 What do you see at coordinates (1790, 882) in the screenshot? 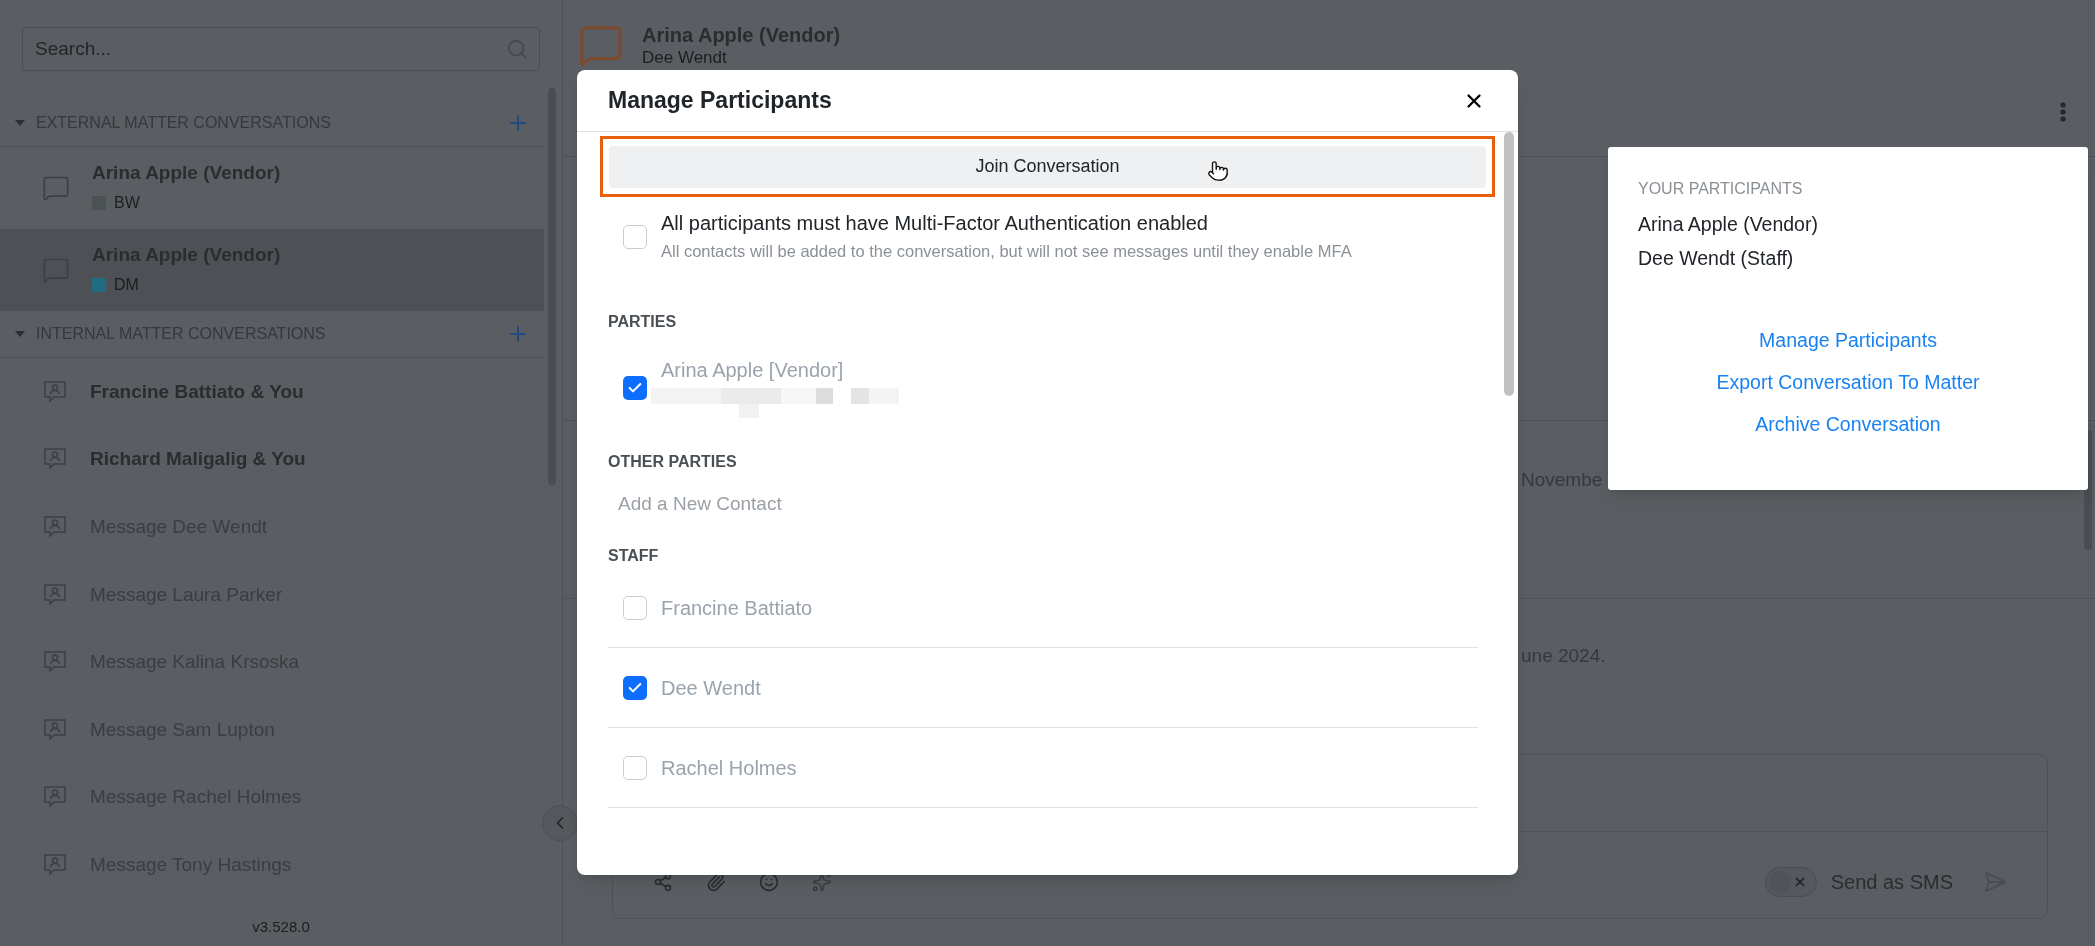
I see `sms-toggle` at bounding box center [1790, 882].